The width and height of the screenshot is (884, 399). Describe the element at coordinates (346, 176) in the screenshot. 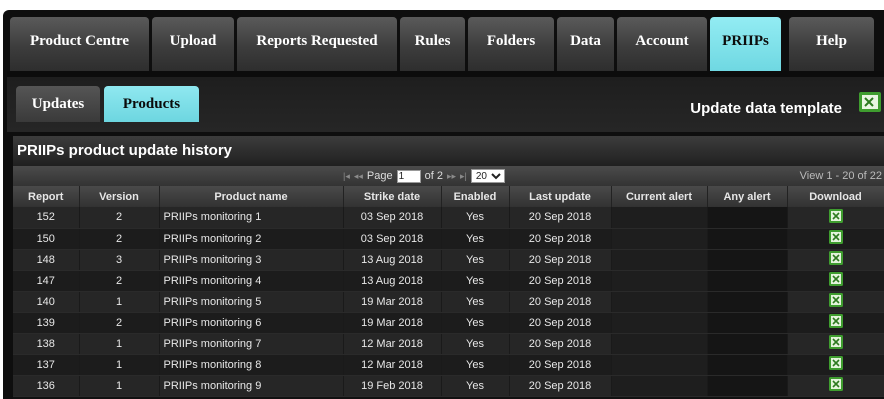

I see `first-page-icon: |◂` at that location.